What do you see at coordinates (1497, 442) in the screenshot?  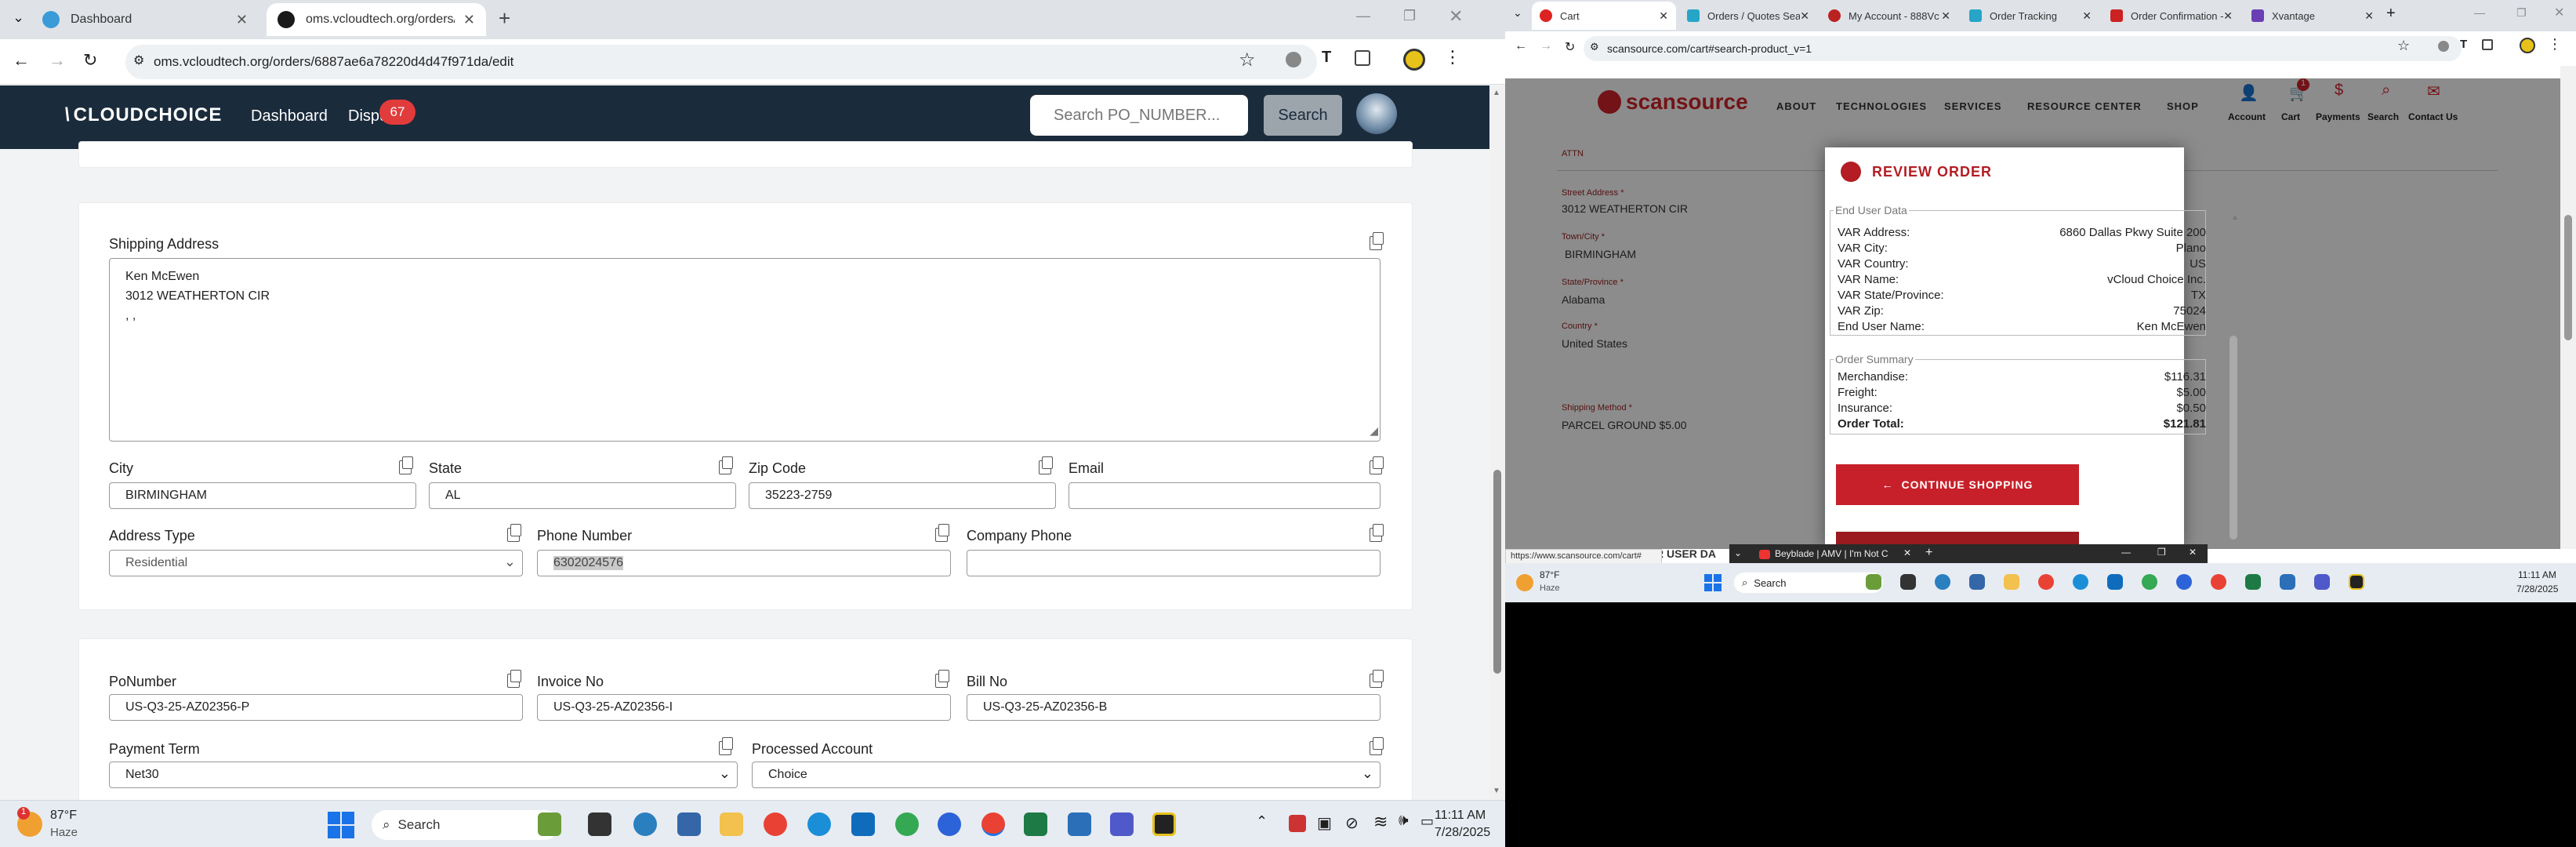 I see `page-scrollbar: ▲ ▼` at bounding box center [1497, 442].